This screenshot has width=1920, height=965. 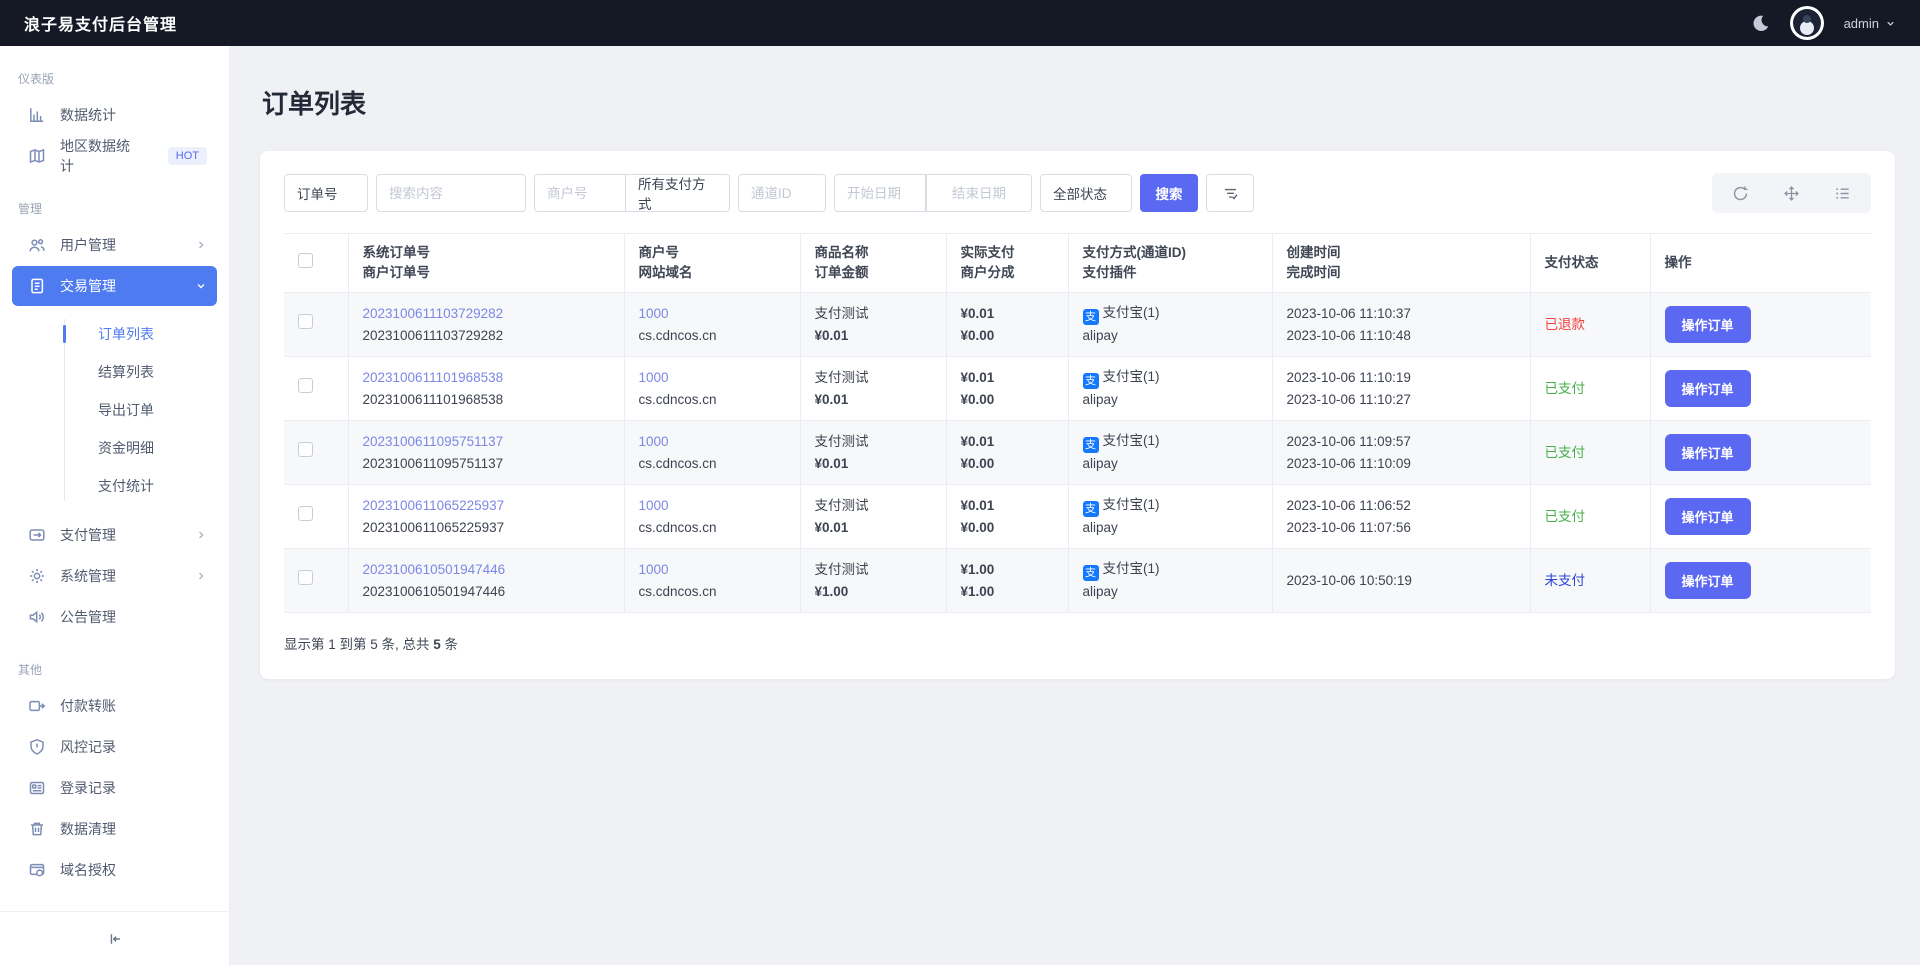 I want to click on avatar, so click(x=1806, y=23).